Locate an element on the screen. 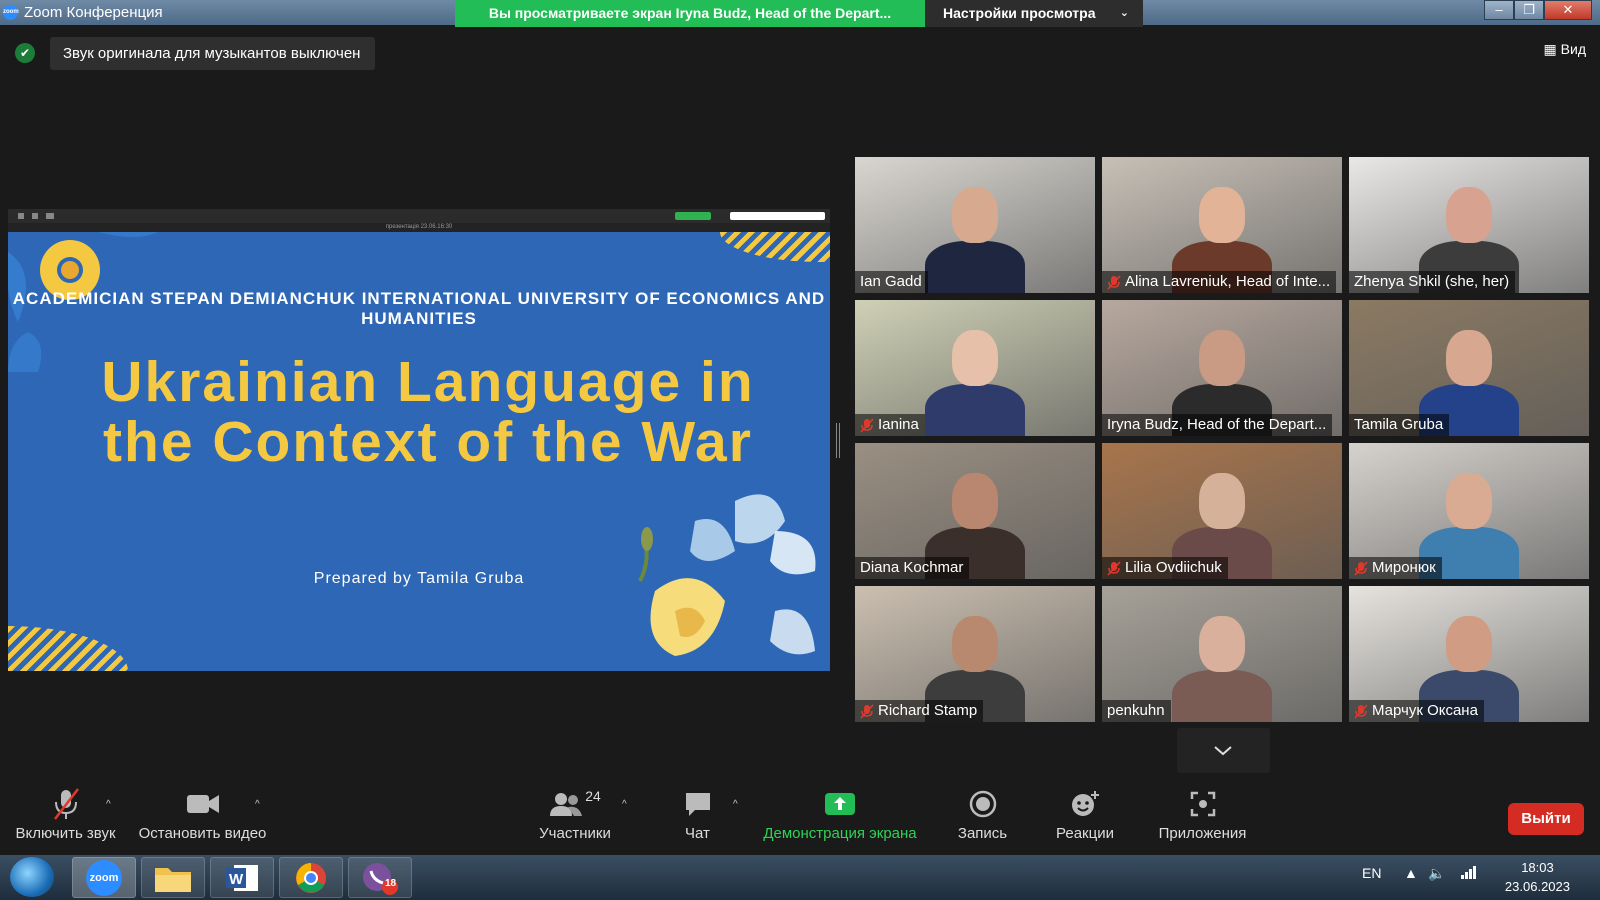 Image resolution: width=1600 pixels, height=900 pixels. participant-name: Марчук Оксана is located at coordinates (1425, 710).